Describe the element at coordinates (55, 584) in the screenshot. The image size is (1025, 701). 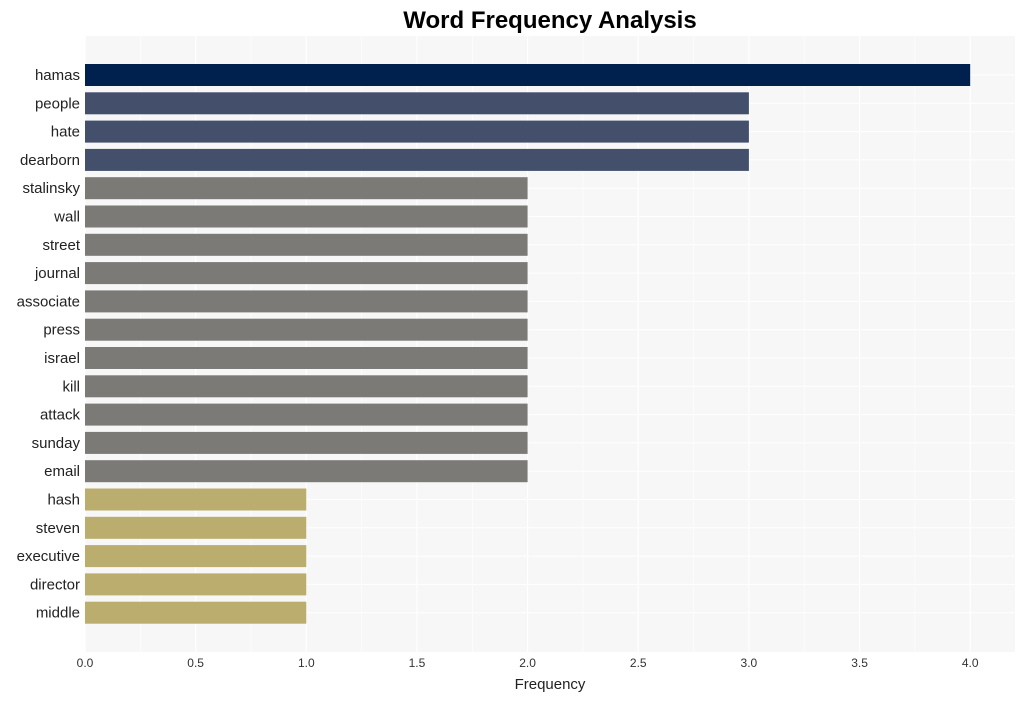
I see `y-tick-label: director` at that location.